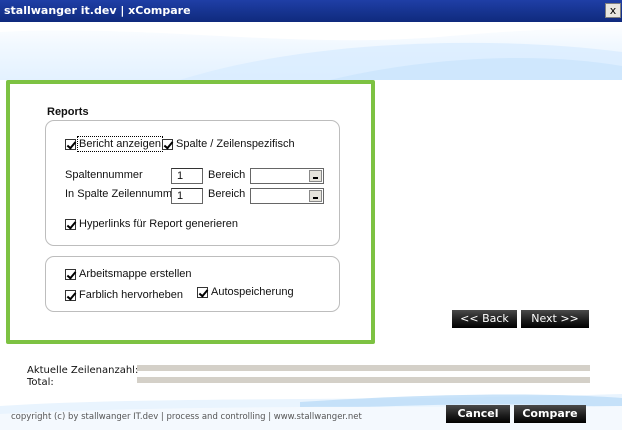  Describe the element at coordinates (555, 319) in the screenshot. I see `next-button: Next >>` at that location.